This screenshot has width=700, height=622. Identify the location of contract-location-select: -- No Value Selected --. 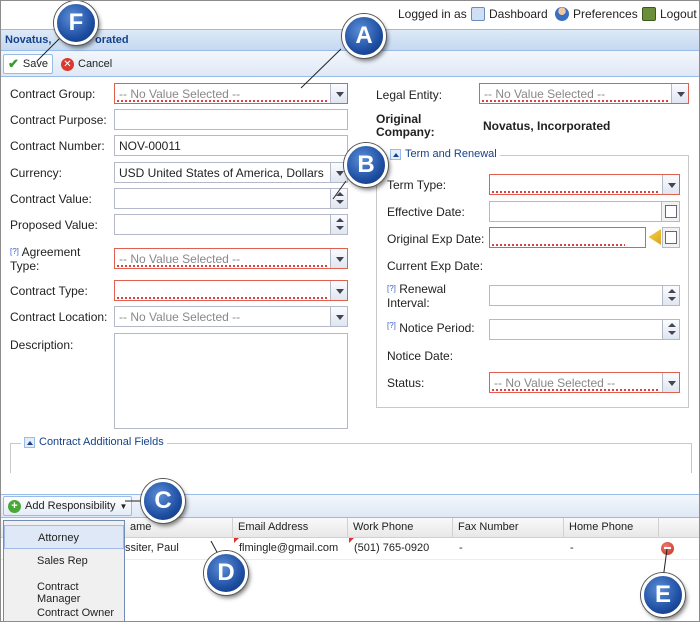
(231, 316).